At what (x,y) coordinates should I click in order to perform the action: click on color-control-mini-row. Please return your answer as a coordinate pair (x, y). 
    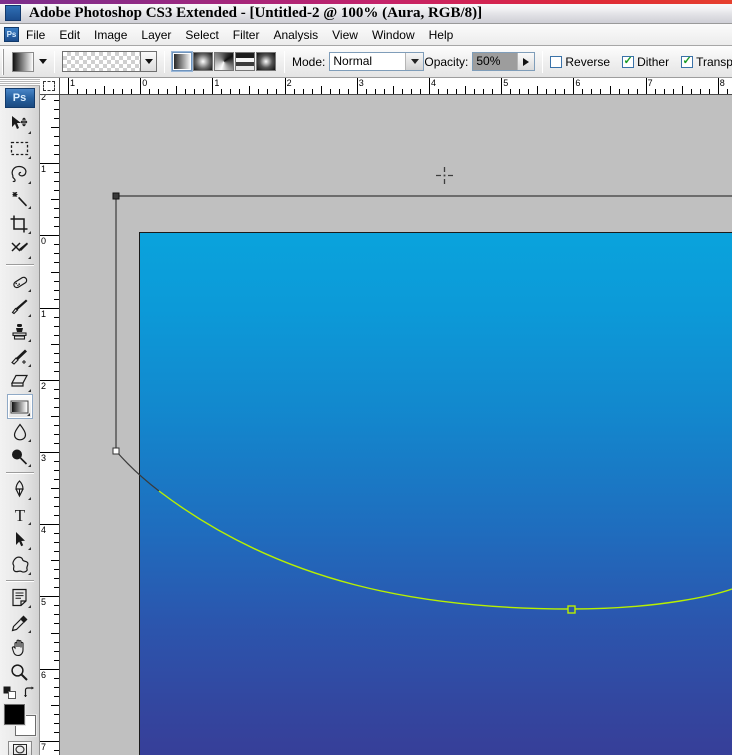
    Looking at the image, I should click on (20, 693).